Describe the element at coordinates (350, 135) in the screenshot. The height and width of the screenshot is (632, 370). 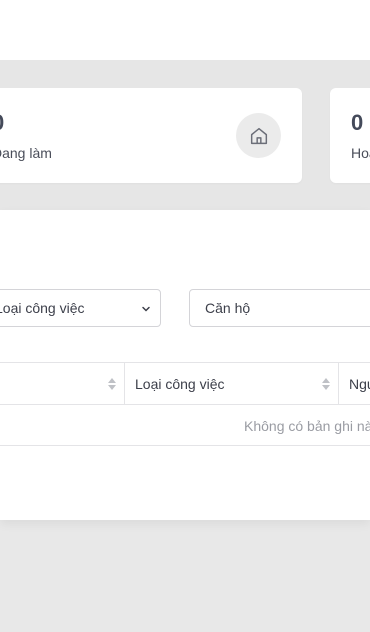
I see `stat-card-completed: 0 Hoàn thành` at that location.